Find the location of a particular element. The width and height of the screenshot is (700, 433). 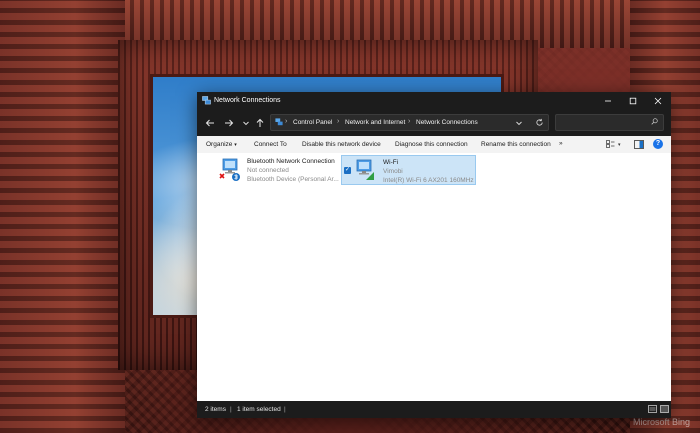

minimize-icon is located at coordinates (608, 101).